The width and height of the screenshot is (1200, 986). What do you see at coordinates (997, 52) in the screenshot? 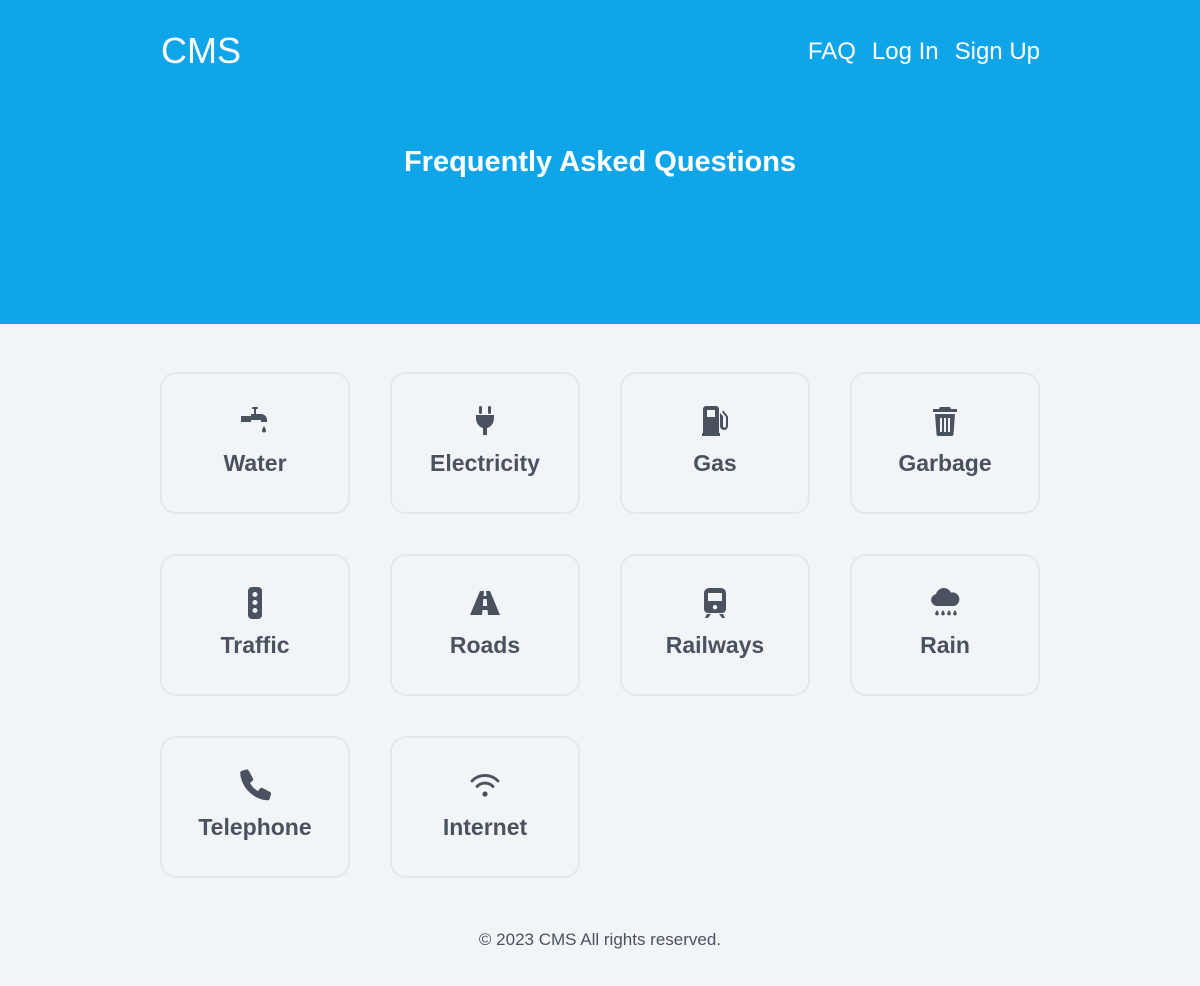
I see `nav-signup: Sign Up` at bounding box center [997, 52].